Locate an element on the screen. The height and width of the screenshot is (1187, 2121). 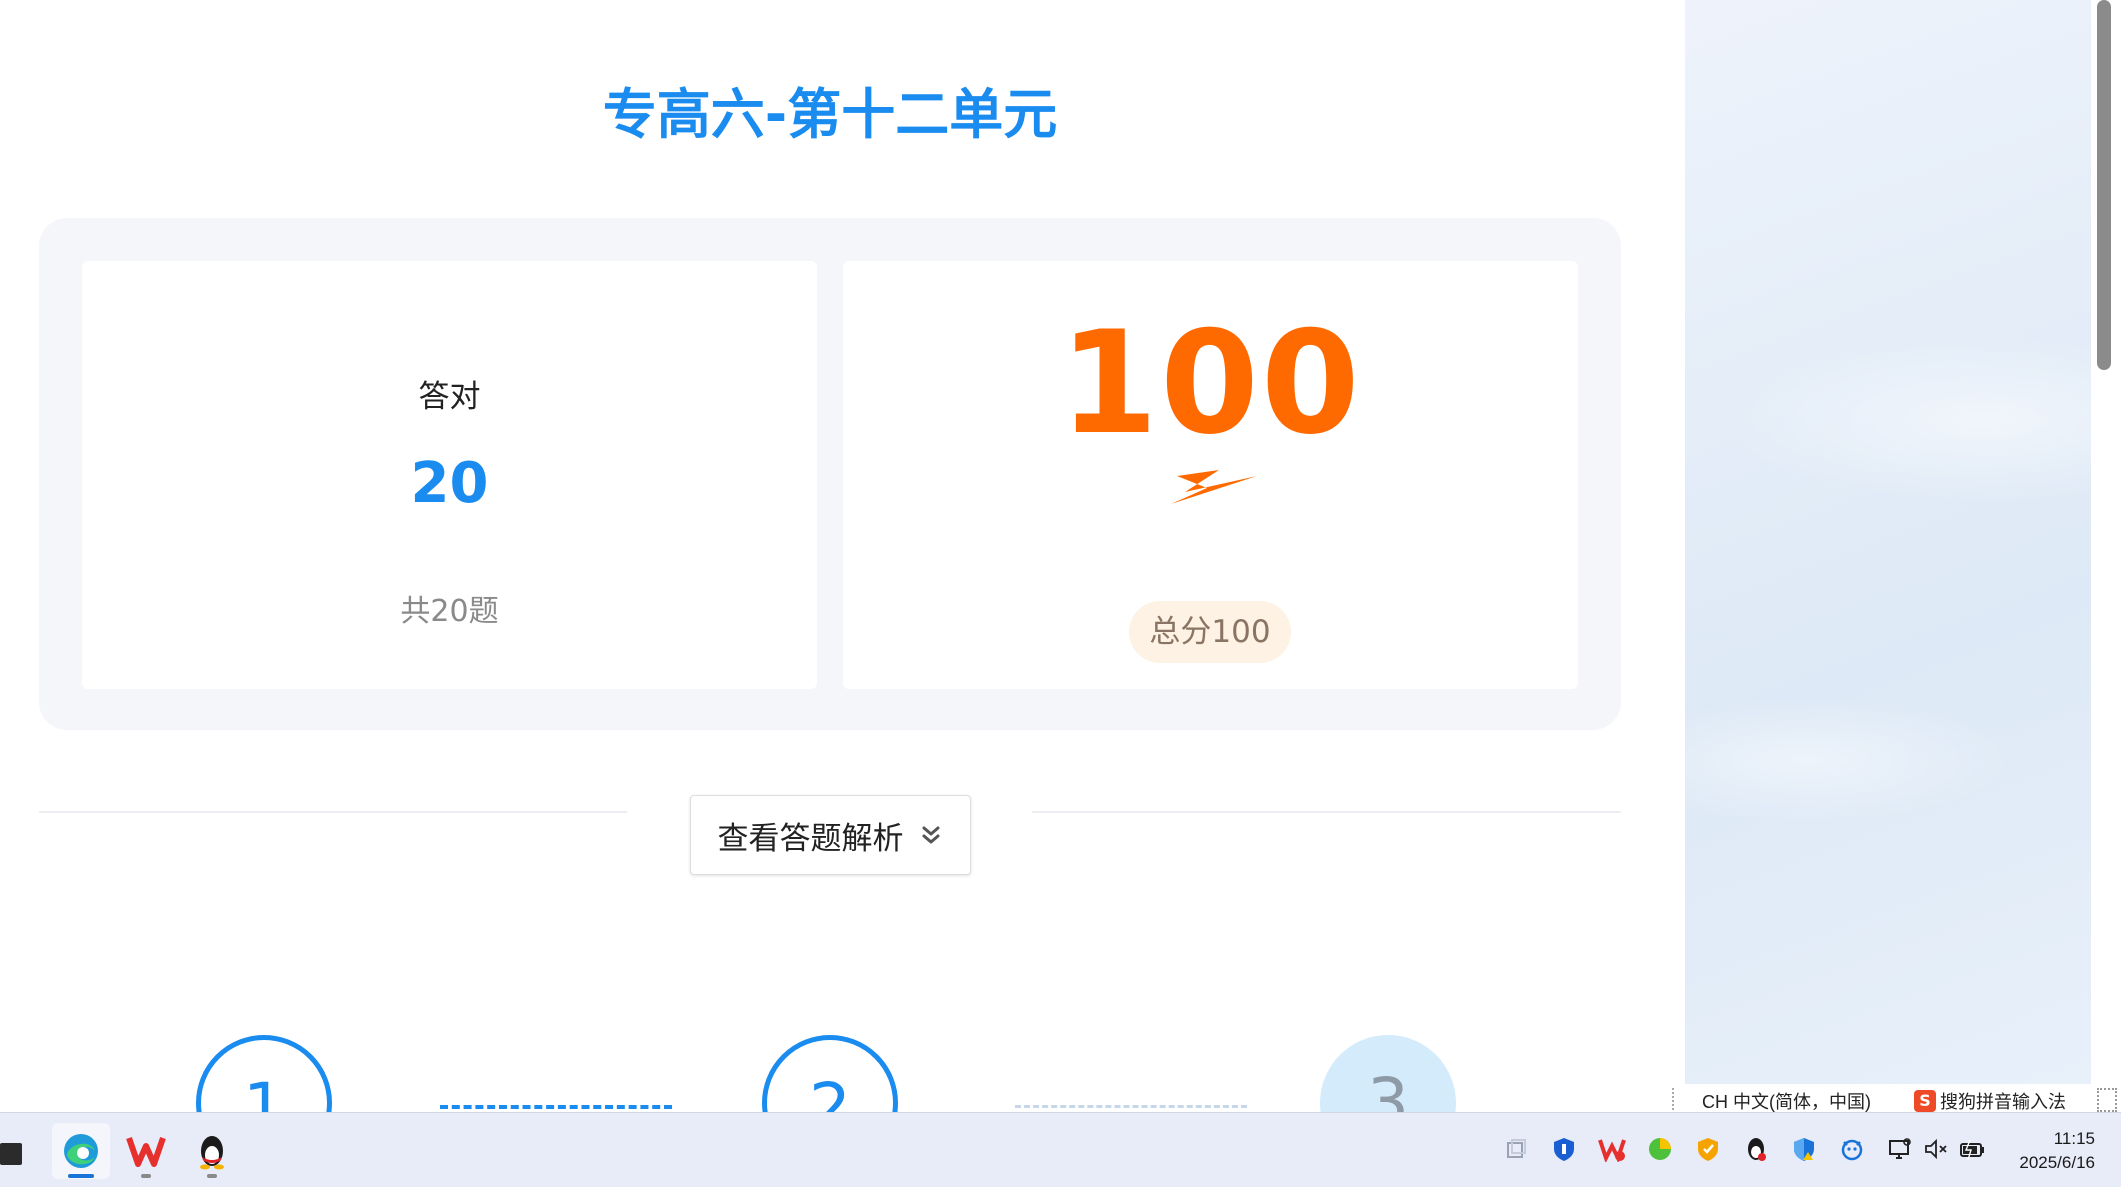
correct-count: 20 is located at coordinates (449, 483).